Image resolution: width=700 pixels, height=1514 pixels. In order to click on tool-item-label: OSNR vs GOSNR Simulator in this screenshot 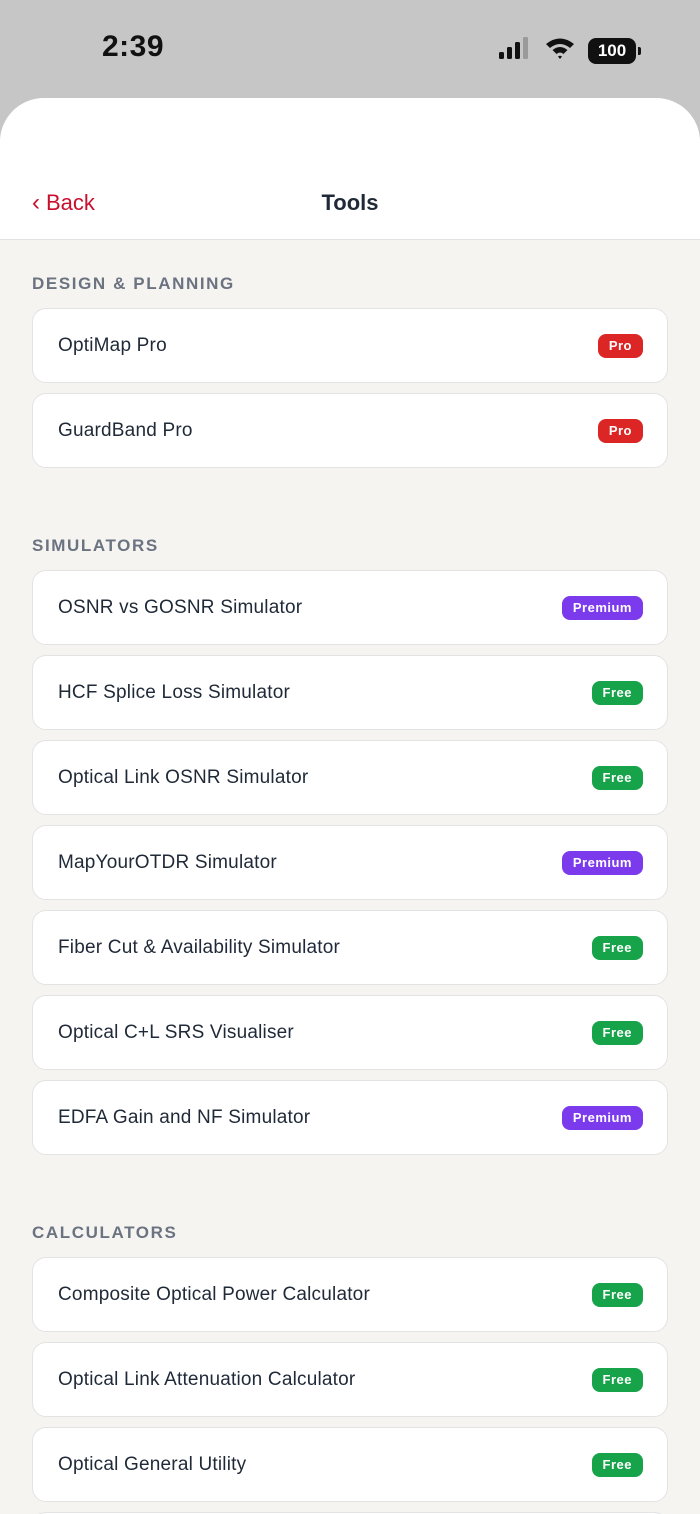, I will do `click(180, 607)`.